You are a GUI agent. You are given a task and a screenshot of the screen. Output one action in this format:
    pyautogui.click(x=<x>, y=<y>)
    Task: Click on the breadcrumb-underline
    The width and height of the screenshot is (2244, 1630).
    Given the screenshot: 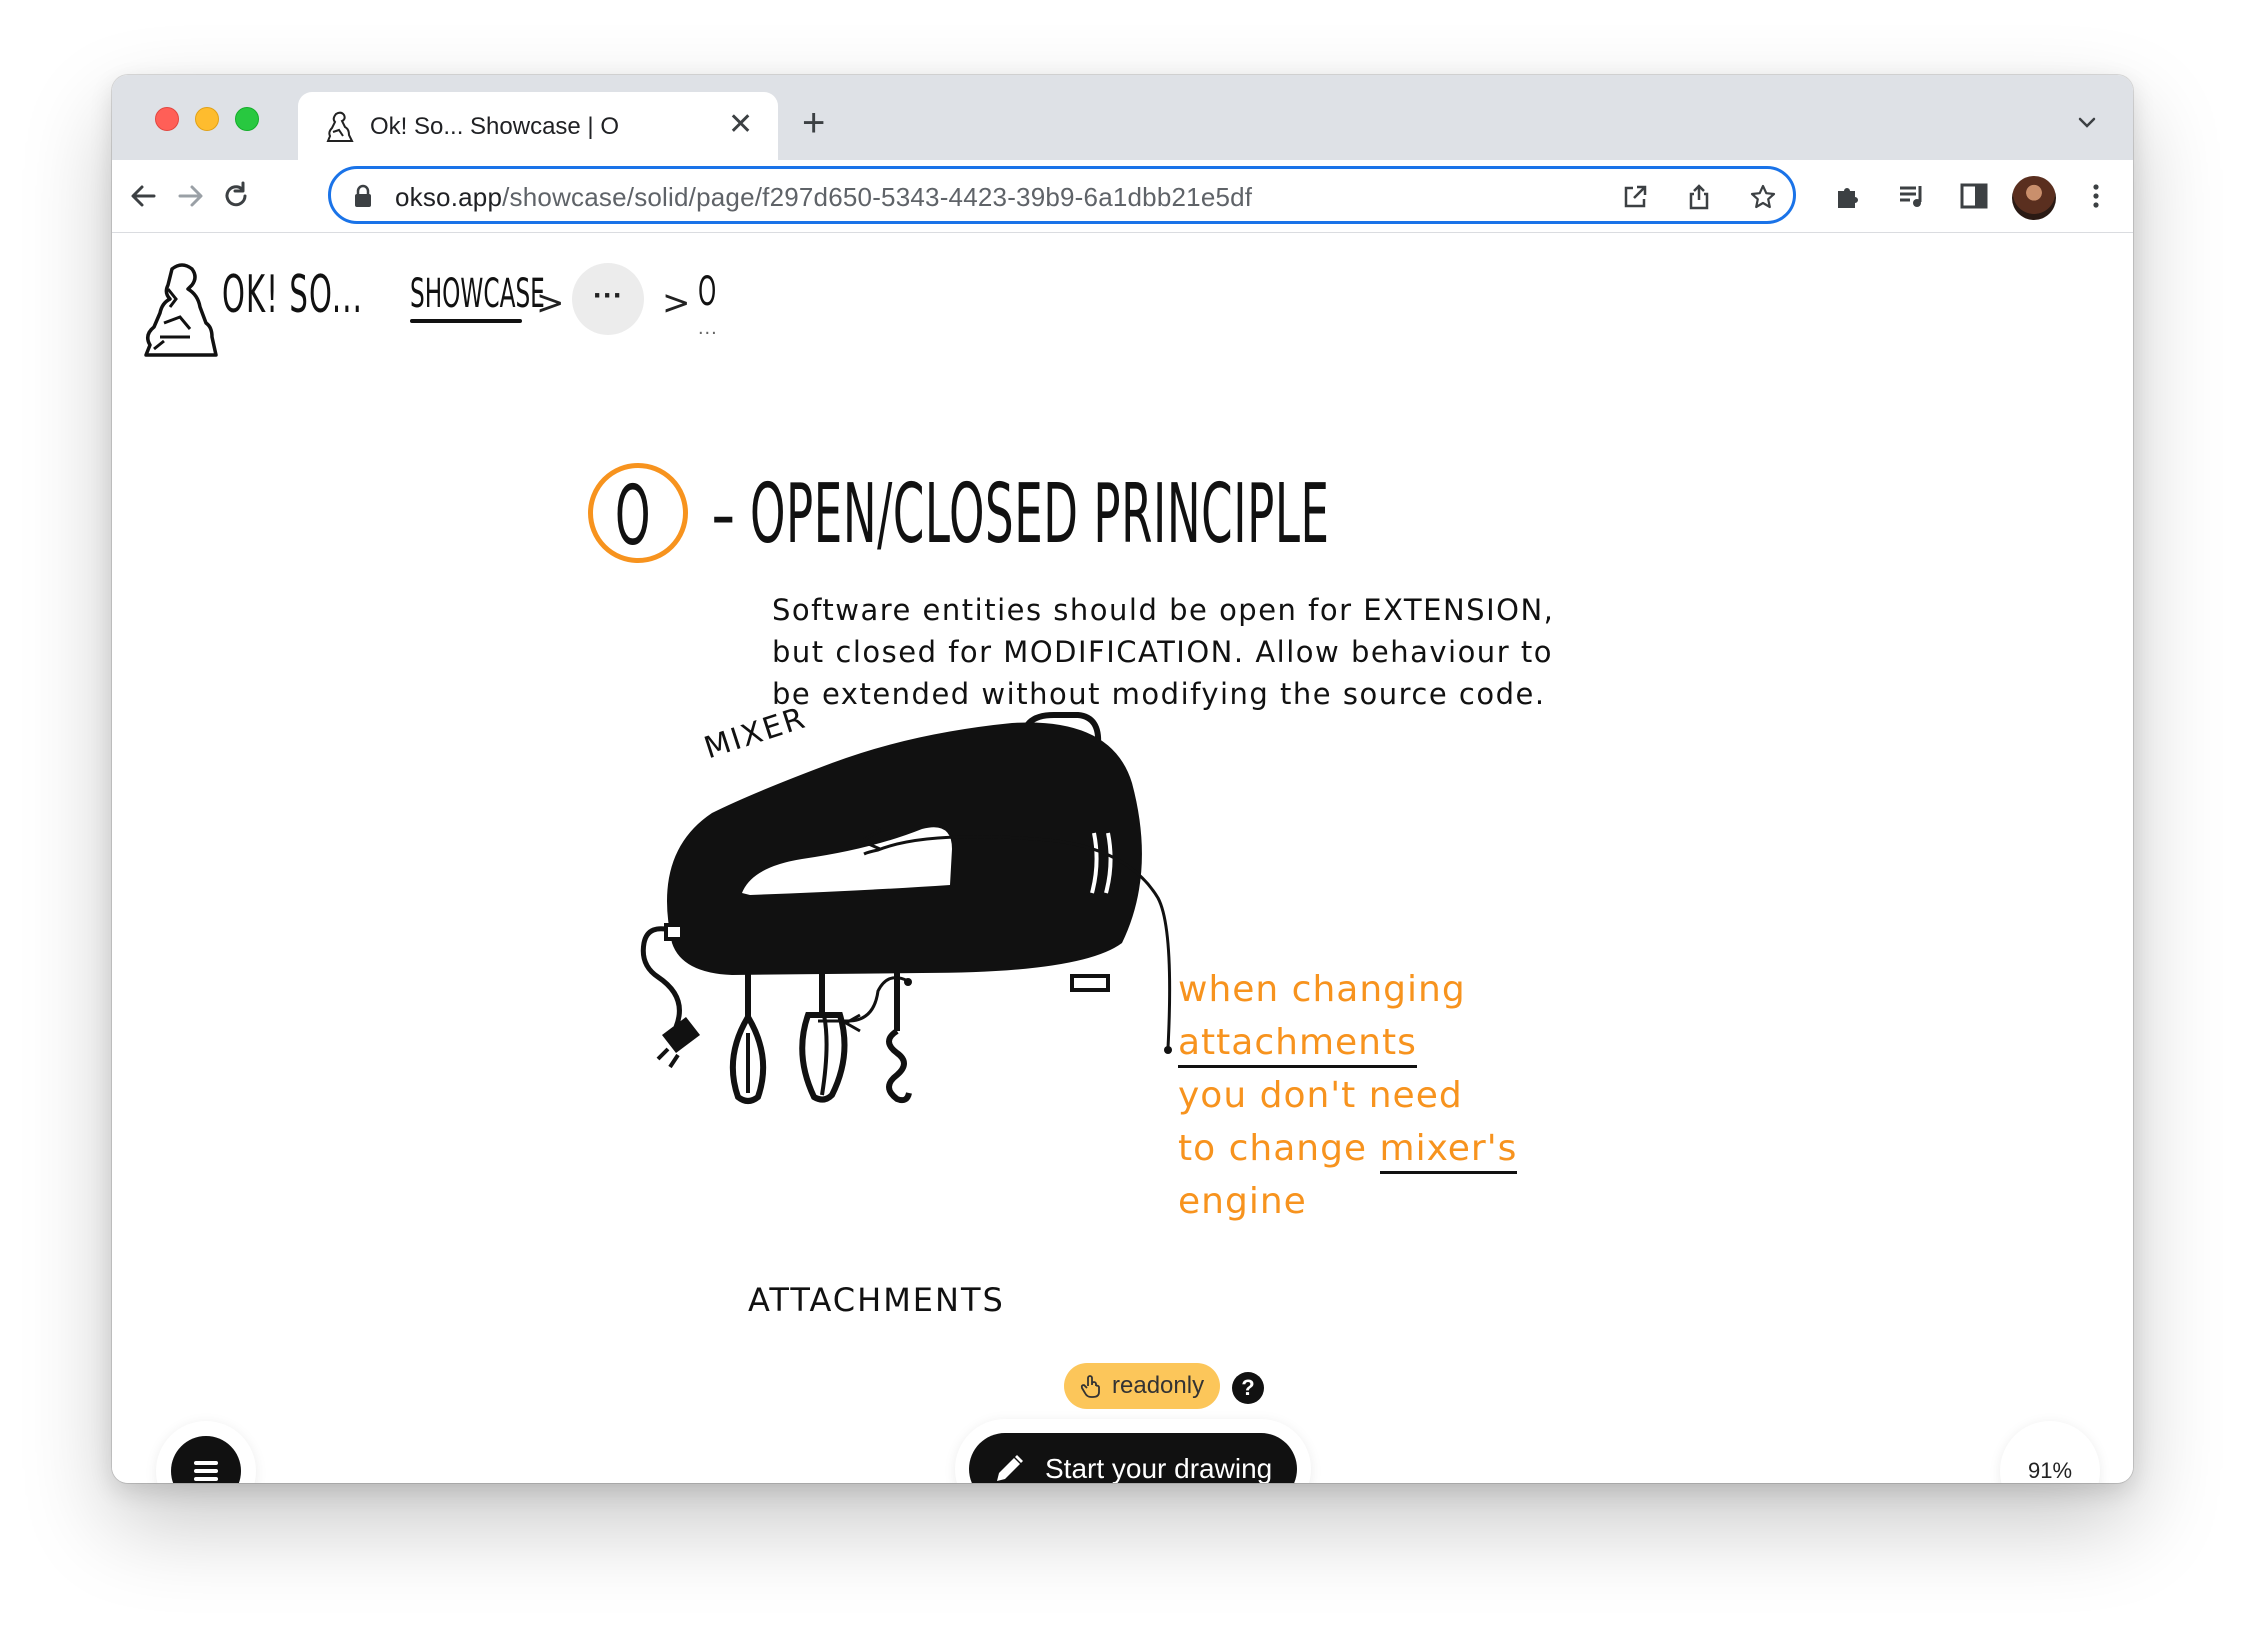 What is the action you would take?
    pyautogui.click(x=466, y=321)
    